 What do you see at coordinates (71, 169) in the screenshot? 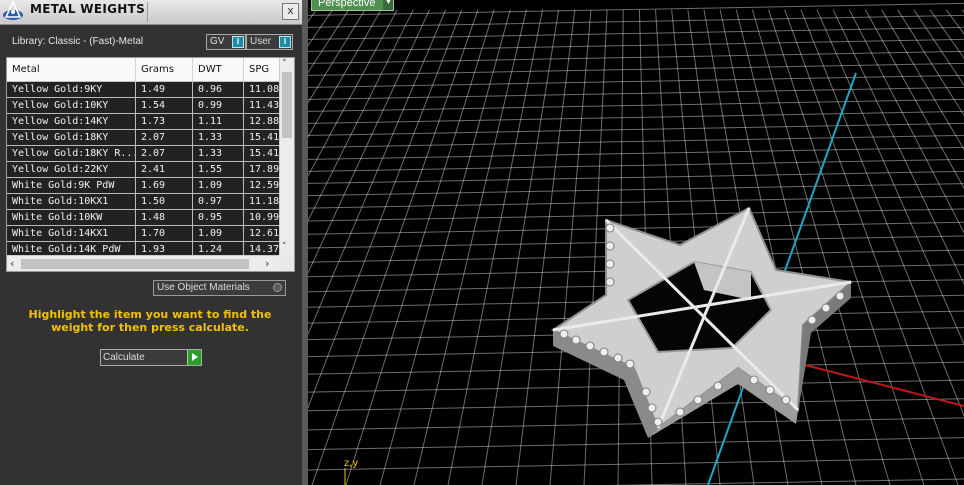
I see `cell-metal: Yellow Gold:22KY` at bounding box center [71, 169].